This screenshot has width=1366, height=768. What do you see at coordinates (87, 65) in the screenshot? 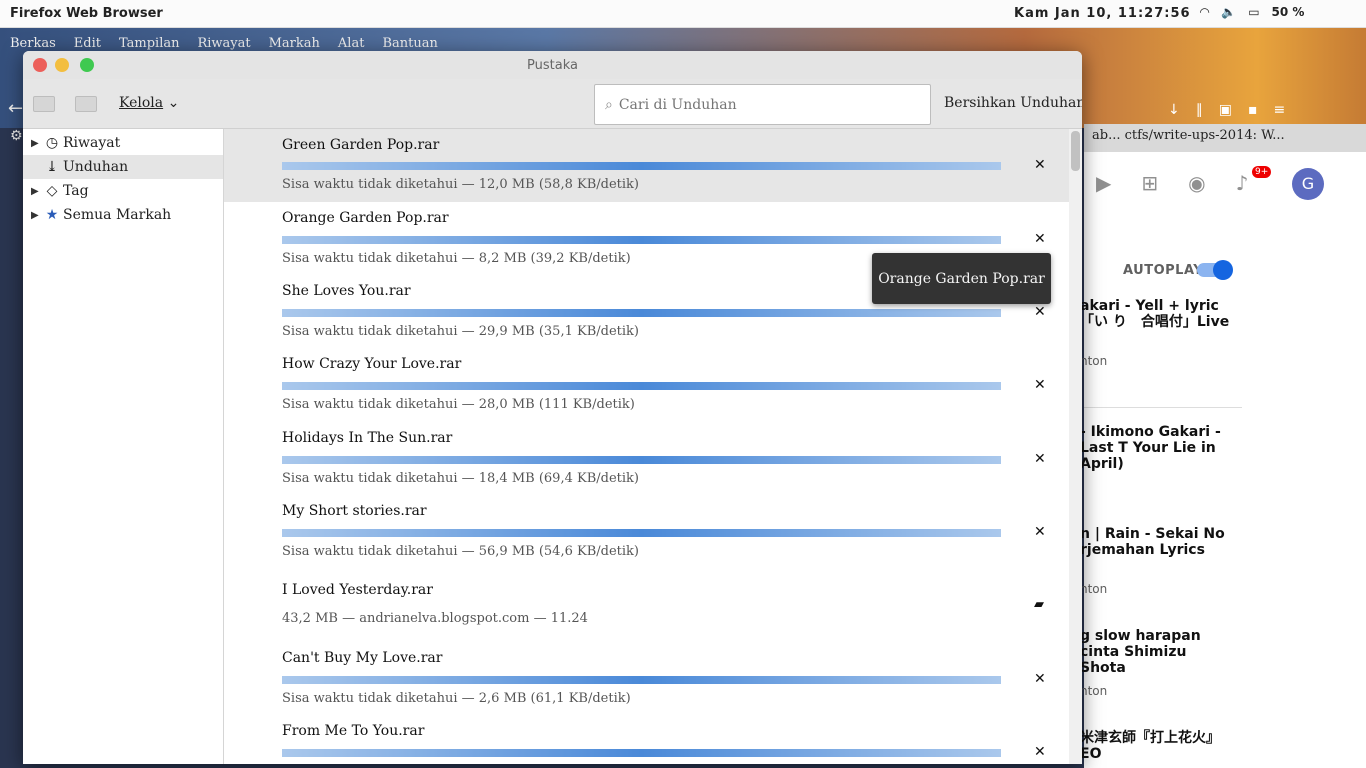
I see `maximize-window-button` at bounding box center [87, 65].